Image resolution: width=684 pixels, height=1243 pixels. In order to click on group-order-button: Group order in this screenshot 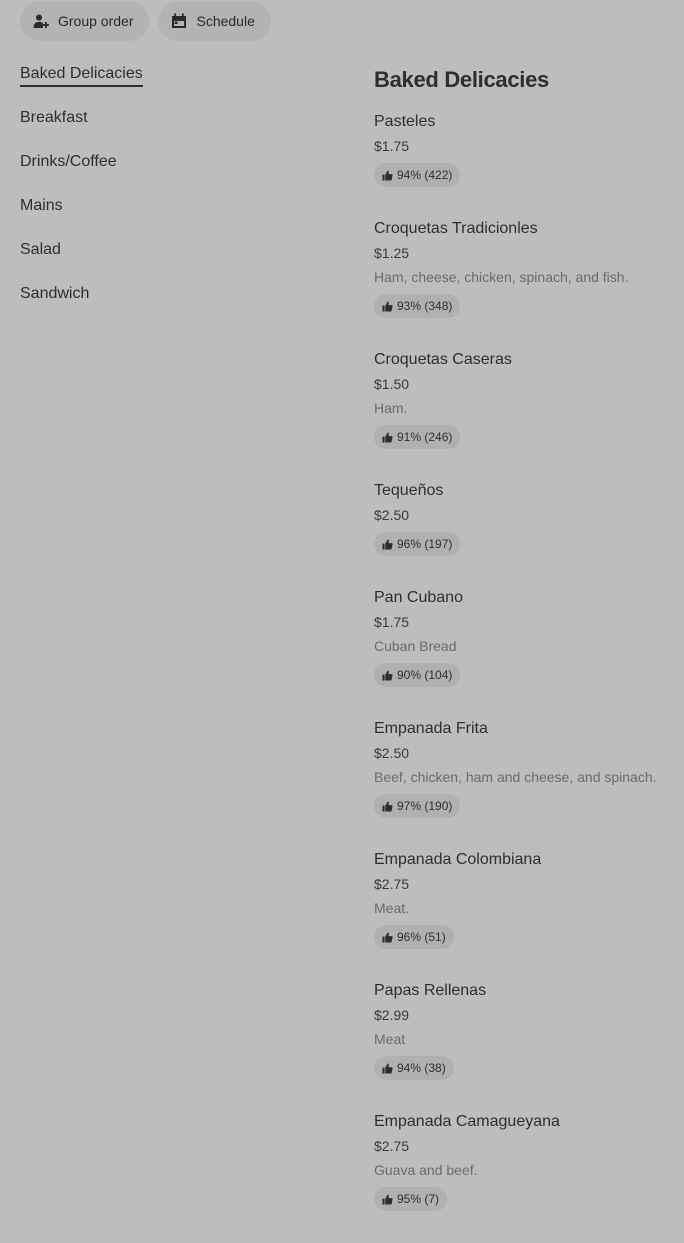, I will do `click(85, 21)`.